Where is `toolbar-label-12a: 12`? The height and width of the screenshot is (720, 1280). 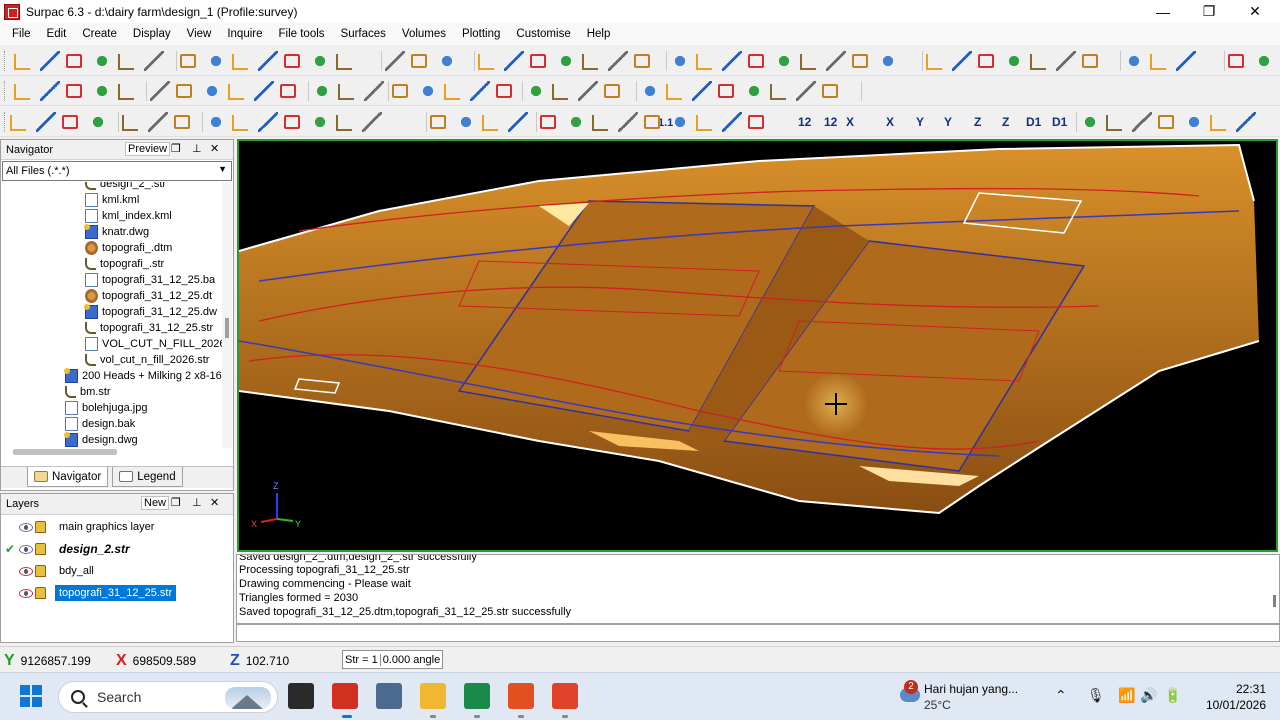 toolbar-label-12a: 12 is located at coordinates (808, 122).